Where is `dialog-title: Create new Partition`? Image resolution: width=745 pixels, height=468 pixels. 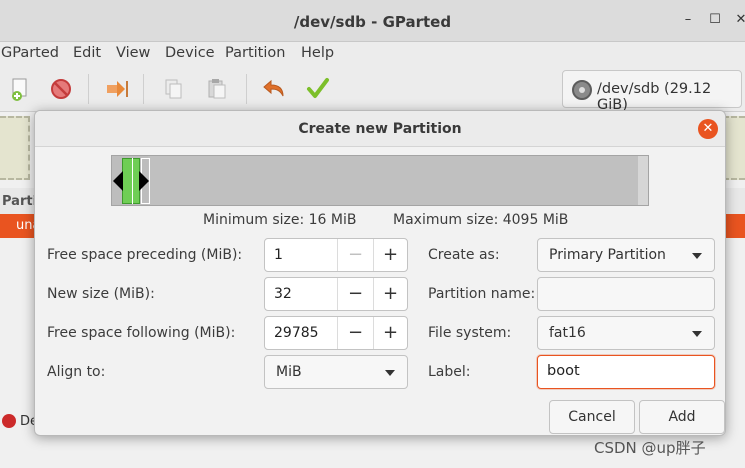
dialog-title: Create new Partition is located at coordinates (380, 129).